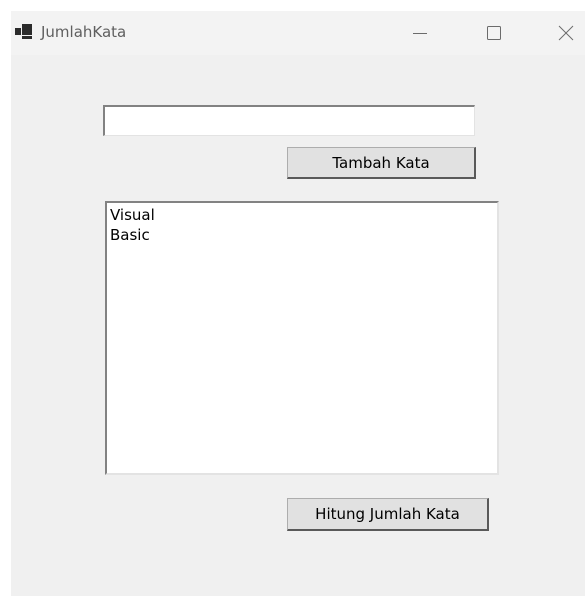 The width and height of the screenshot is (585, 596). What do you see at coordinates (289, 120) in the screenshot?
I see `word-input` at bounding box center [289, 120].